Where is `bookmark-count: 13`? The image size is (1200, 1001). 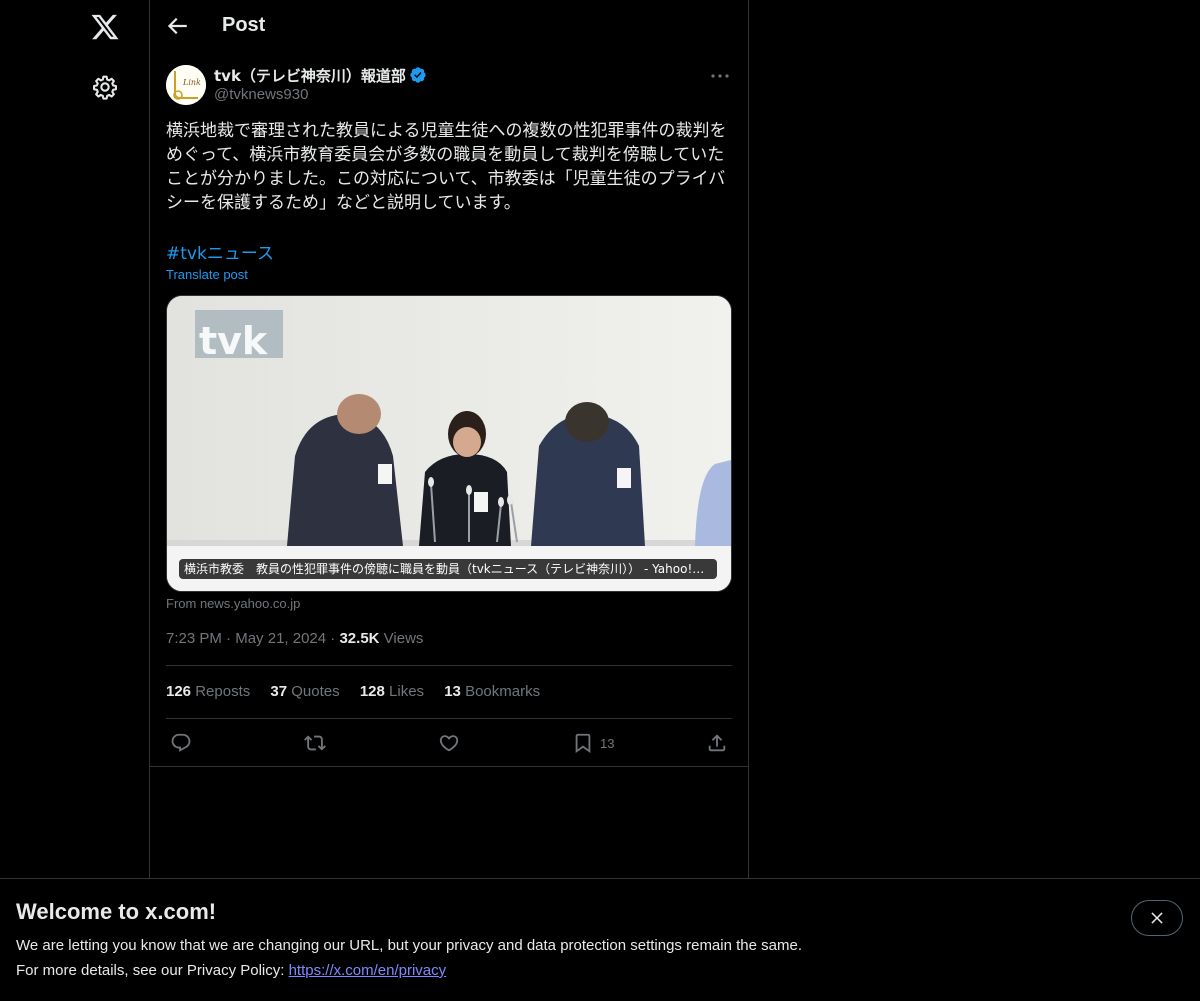 bookmark-count: 13 is located at coordinates (607, 743).